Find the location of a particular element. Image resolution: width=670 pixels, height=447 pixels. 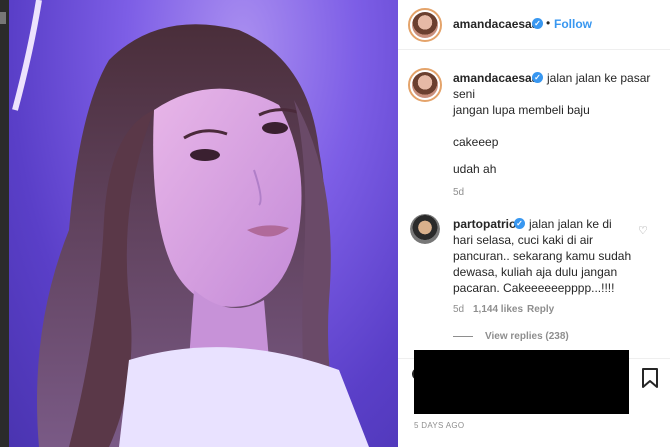

caption-line: jalan jalan ke pasar is located at coordinates (599, 78).